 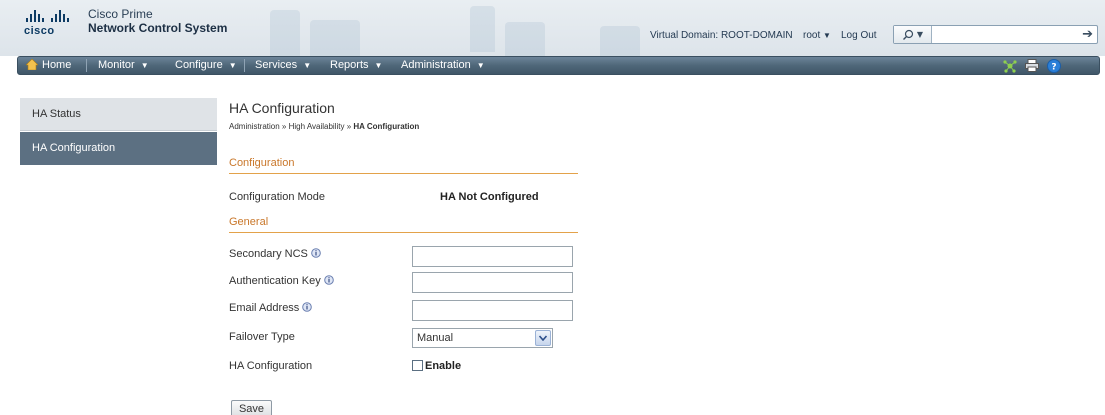 What do you see at coordinates (492, 310) in the screenshot?
I see `email-input` at bounding box center [492, 310].